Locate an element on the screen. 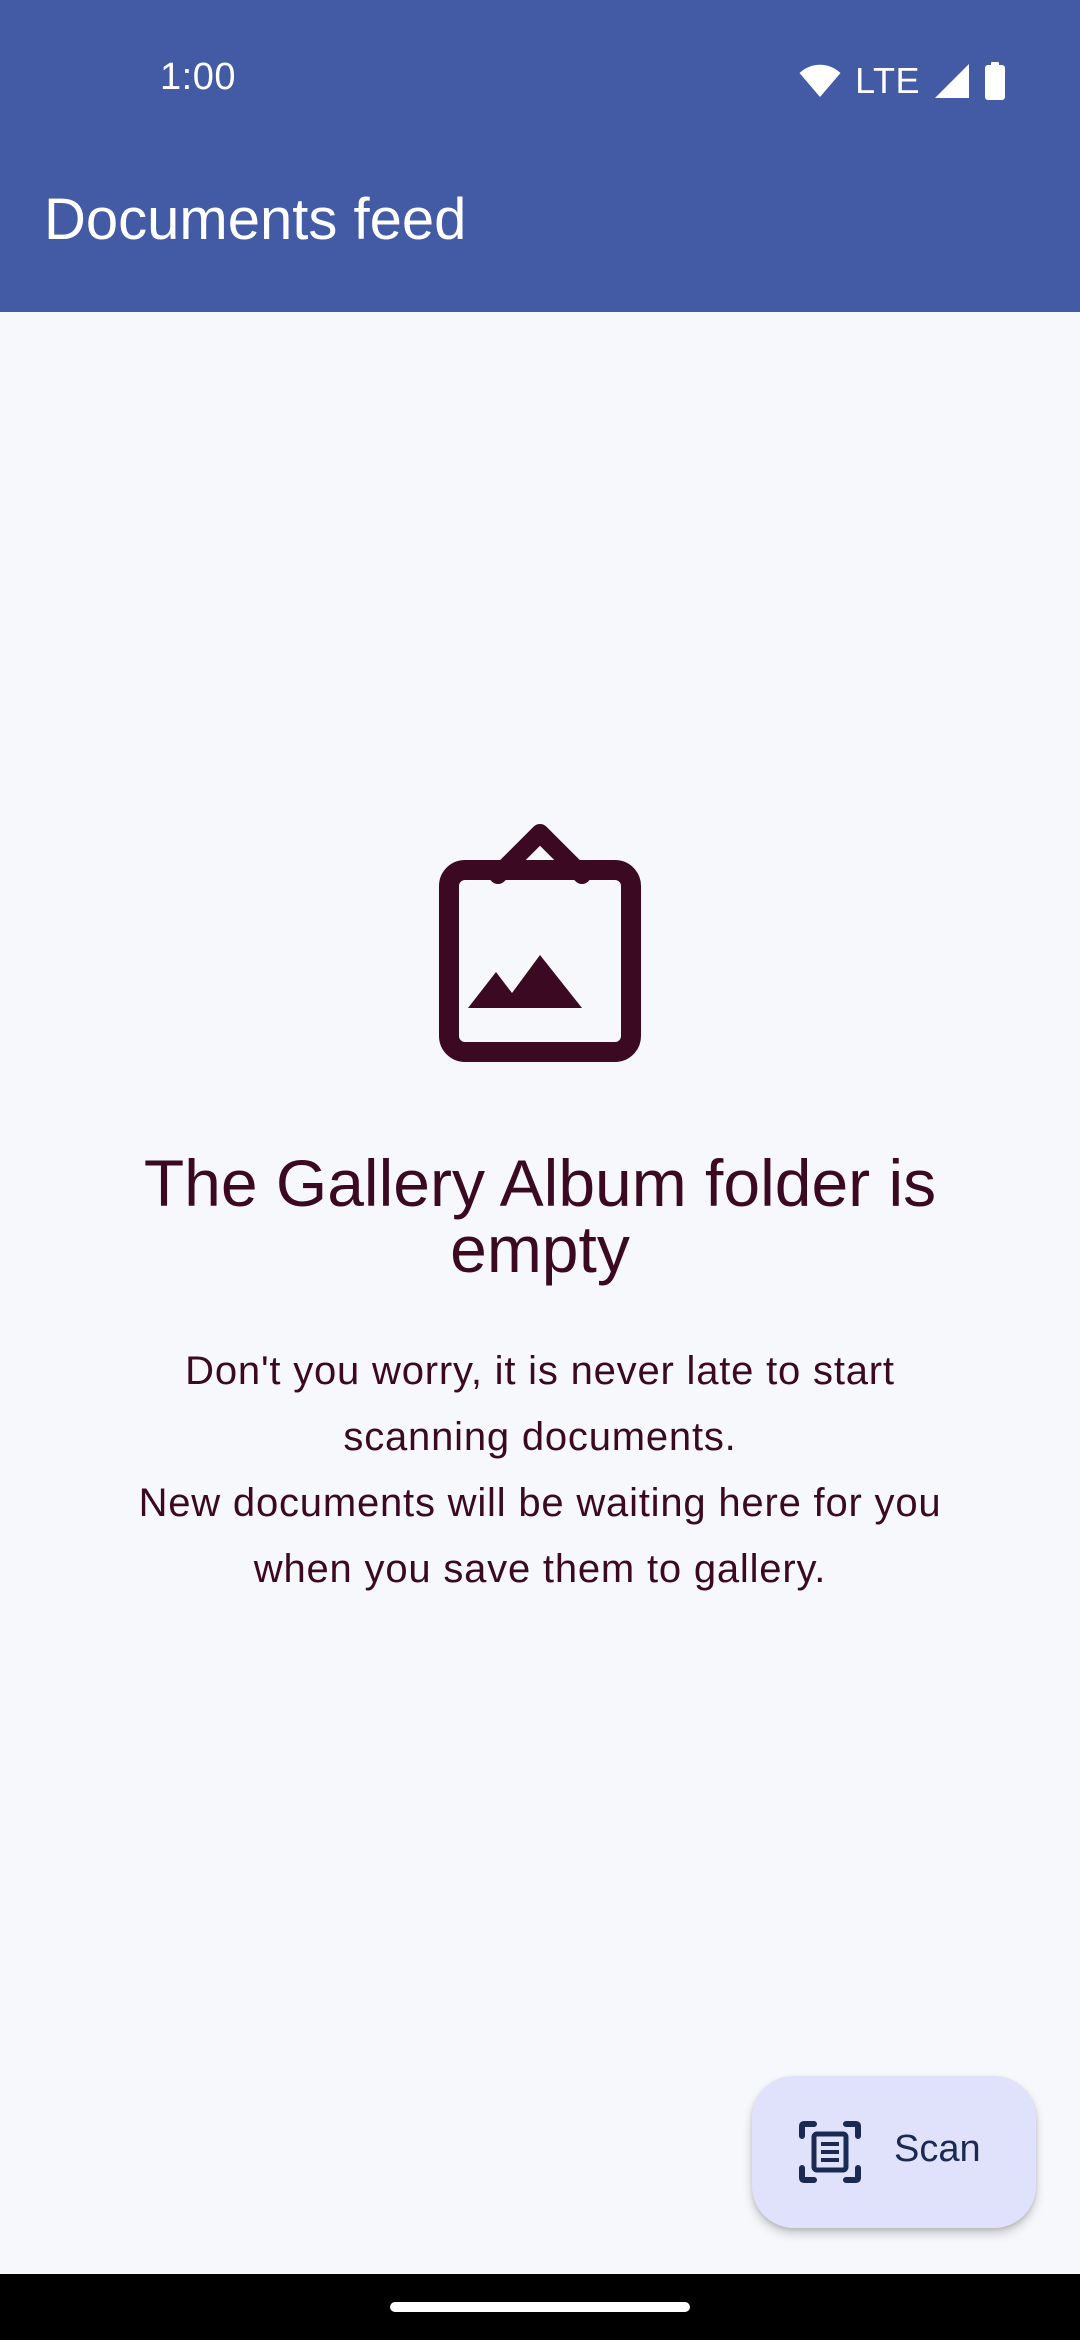 The image size is (1080, 2340). empty-state-title: The Gallery Album folder is empty is located at coordinates (540, 1216).